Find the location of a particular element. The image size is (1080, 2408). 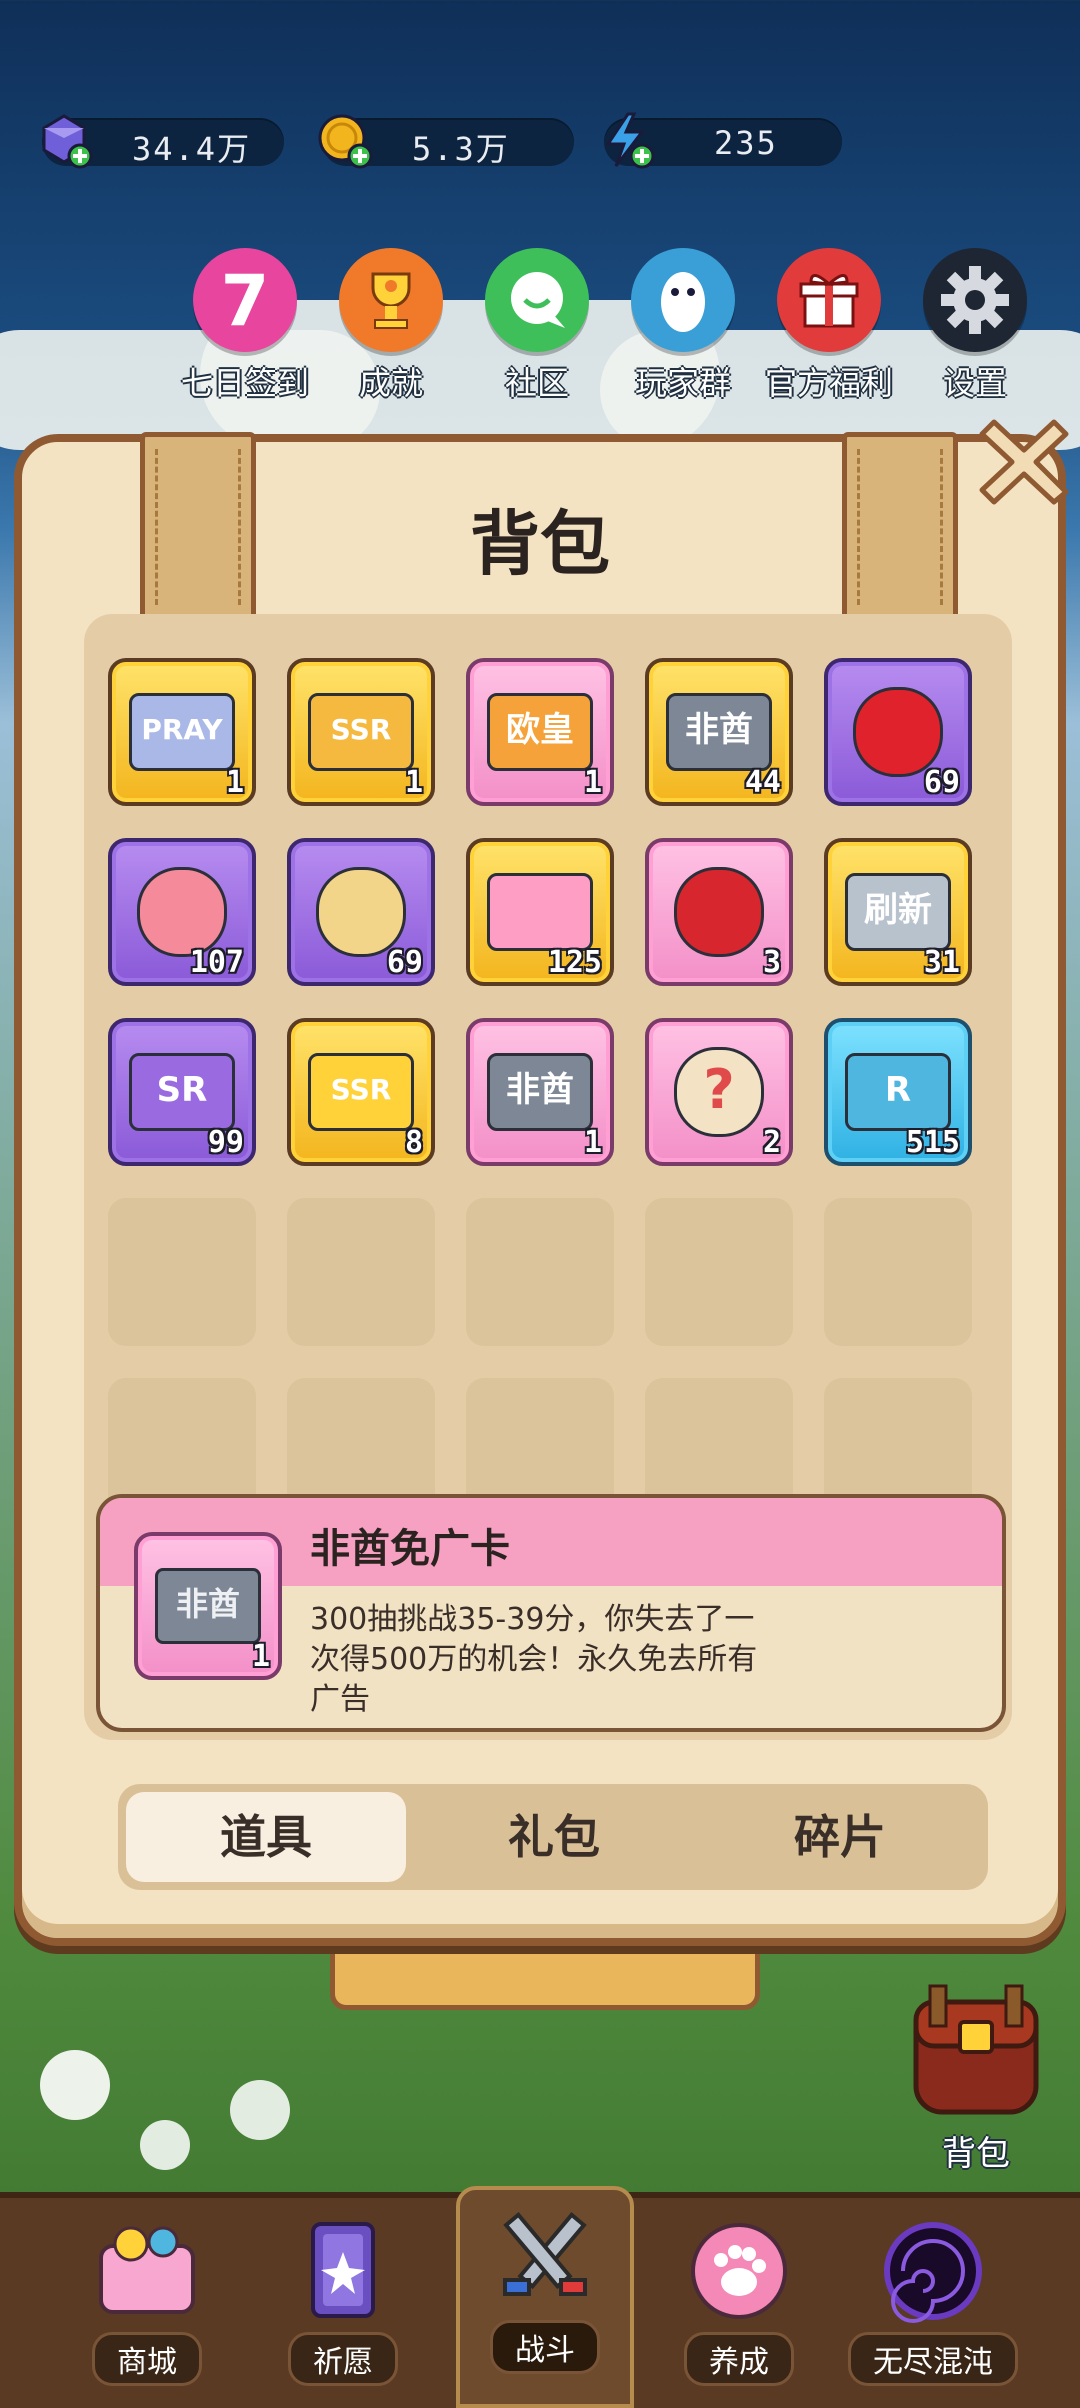

seven-icon: 7 is located at coordinates (245, 300).